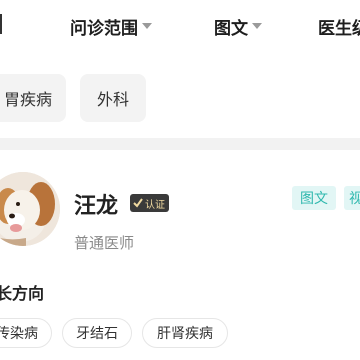 The image size is (360, 360). I want to click on doctor-name: 汪龙, so click(96, 206).